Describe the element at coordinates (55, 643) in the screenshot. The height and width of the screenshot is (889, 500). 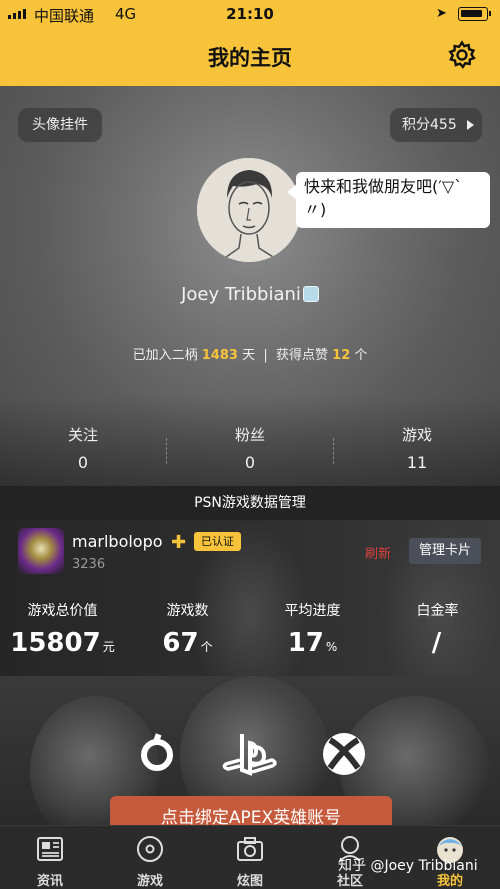
I see `metric-value: 15807` at that location.